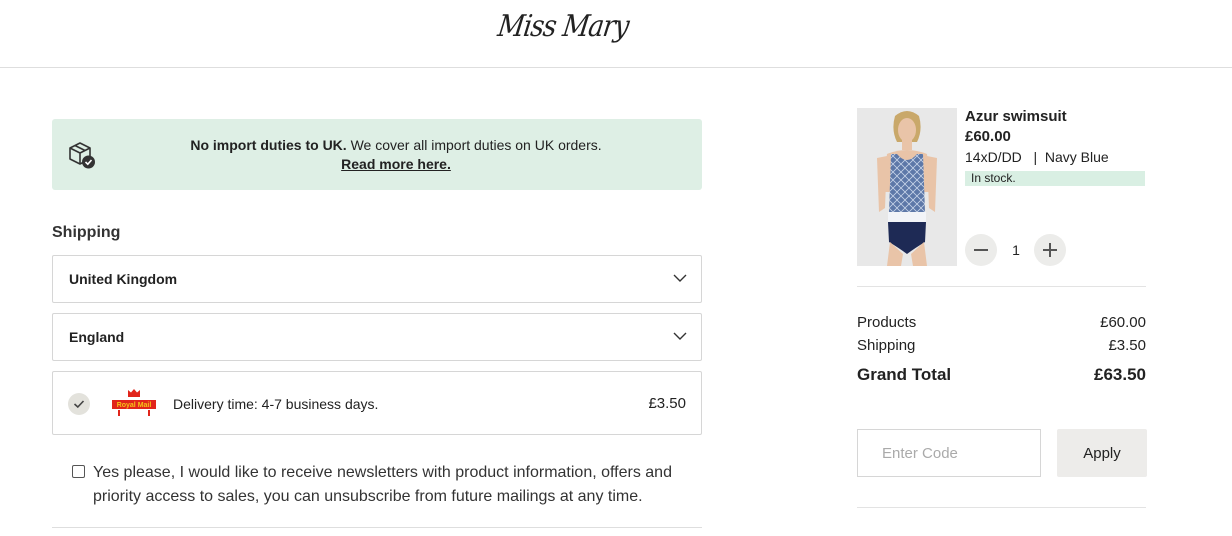 This screenshot has width=1232, height=536. I want to click on product-name: Azur swimsuit, so click(1016, 116).